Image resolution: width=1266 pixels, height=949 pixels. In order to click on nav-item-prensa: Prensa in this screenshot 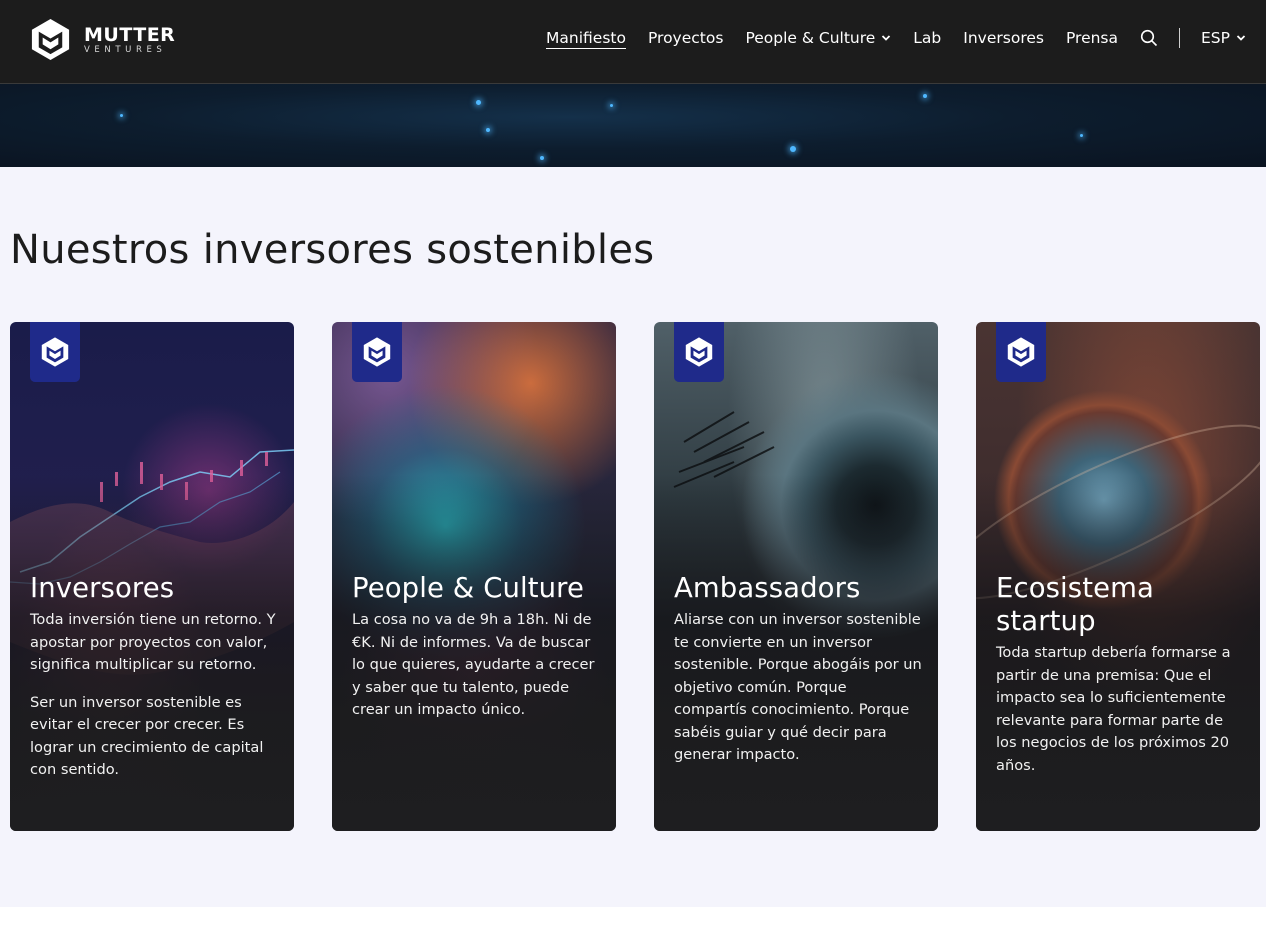, I will do `click(1092, 38)`.